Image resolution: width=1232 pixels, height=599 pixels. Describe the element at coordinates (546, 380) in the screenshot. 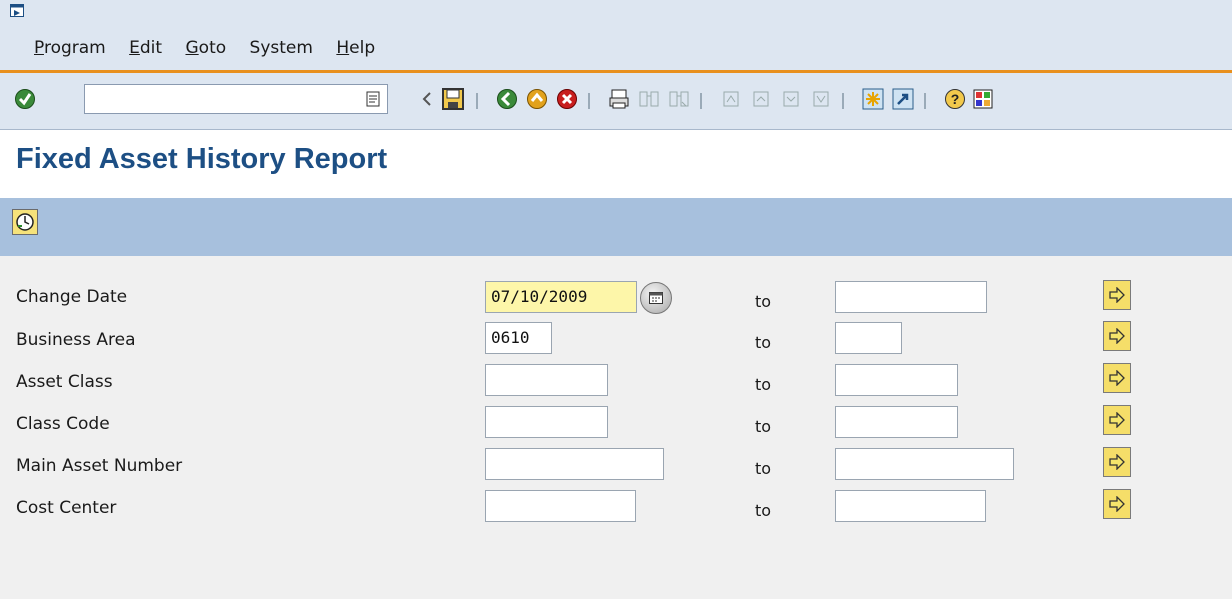

I see `asset-class-from-input` at that location.